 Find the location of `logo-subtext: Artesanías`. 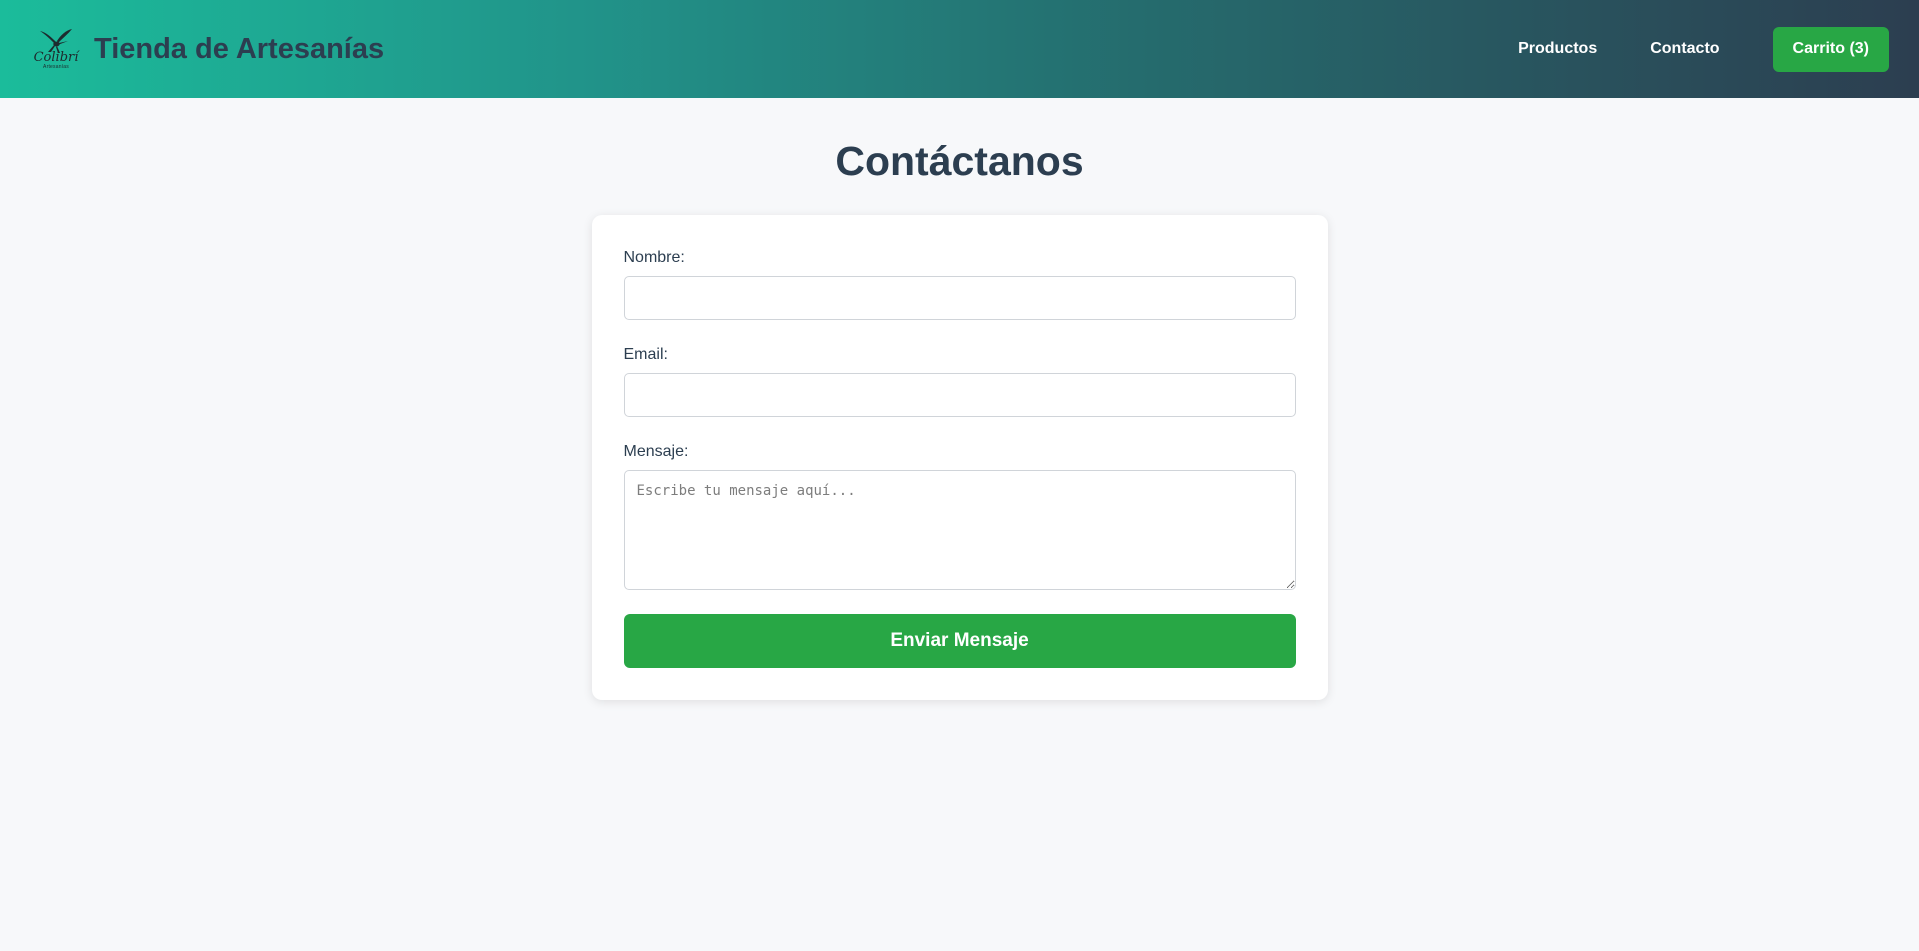

logo-subtext: Artesanías is located at coordinates (56, 67).